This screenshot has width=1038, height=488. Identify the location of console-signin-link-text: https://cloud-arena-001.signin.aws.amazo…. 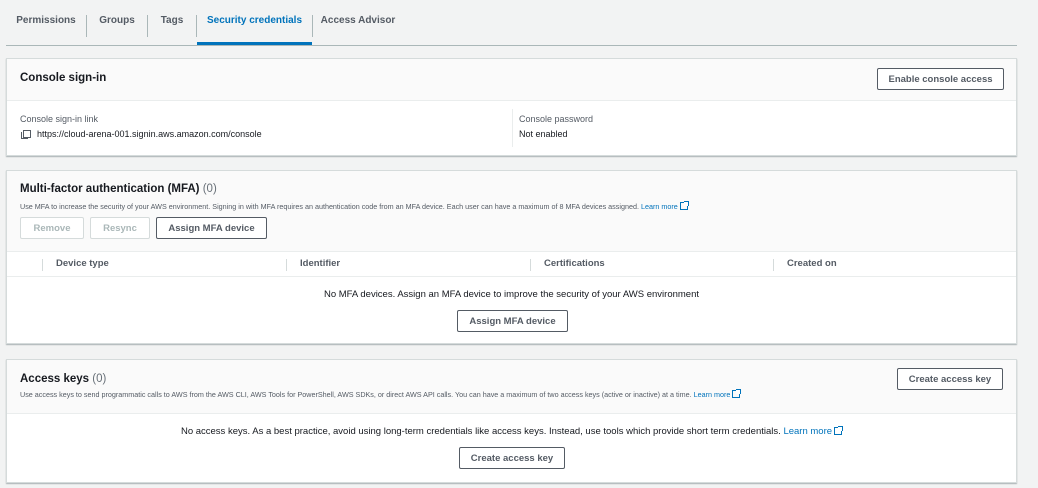
(149, 134).